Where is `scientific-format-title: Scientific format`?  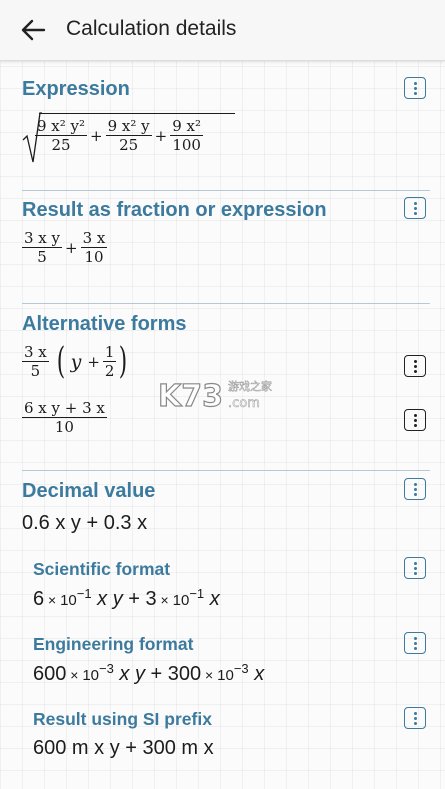
scientific-format-title: Scientific format is located at coordinates (102, 569).